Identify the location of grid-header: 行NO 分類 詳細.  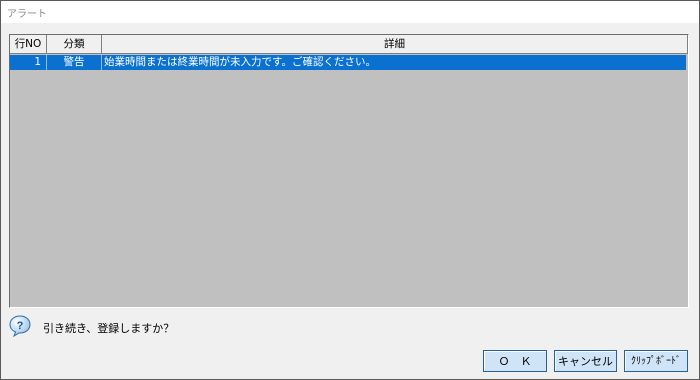
(349, 45).